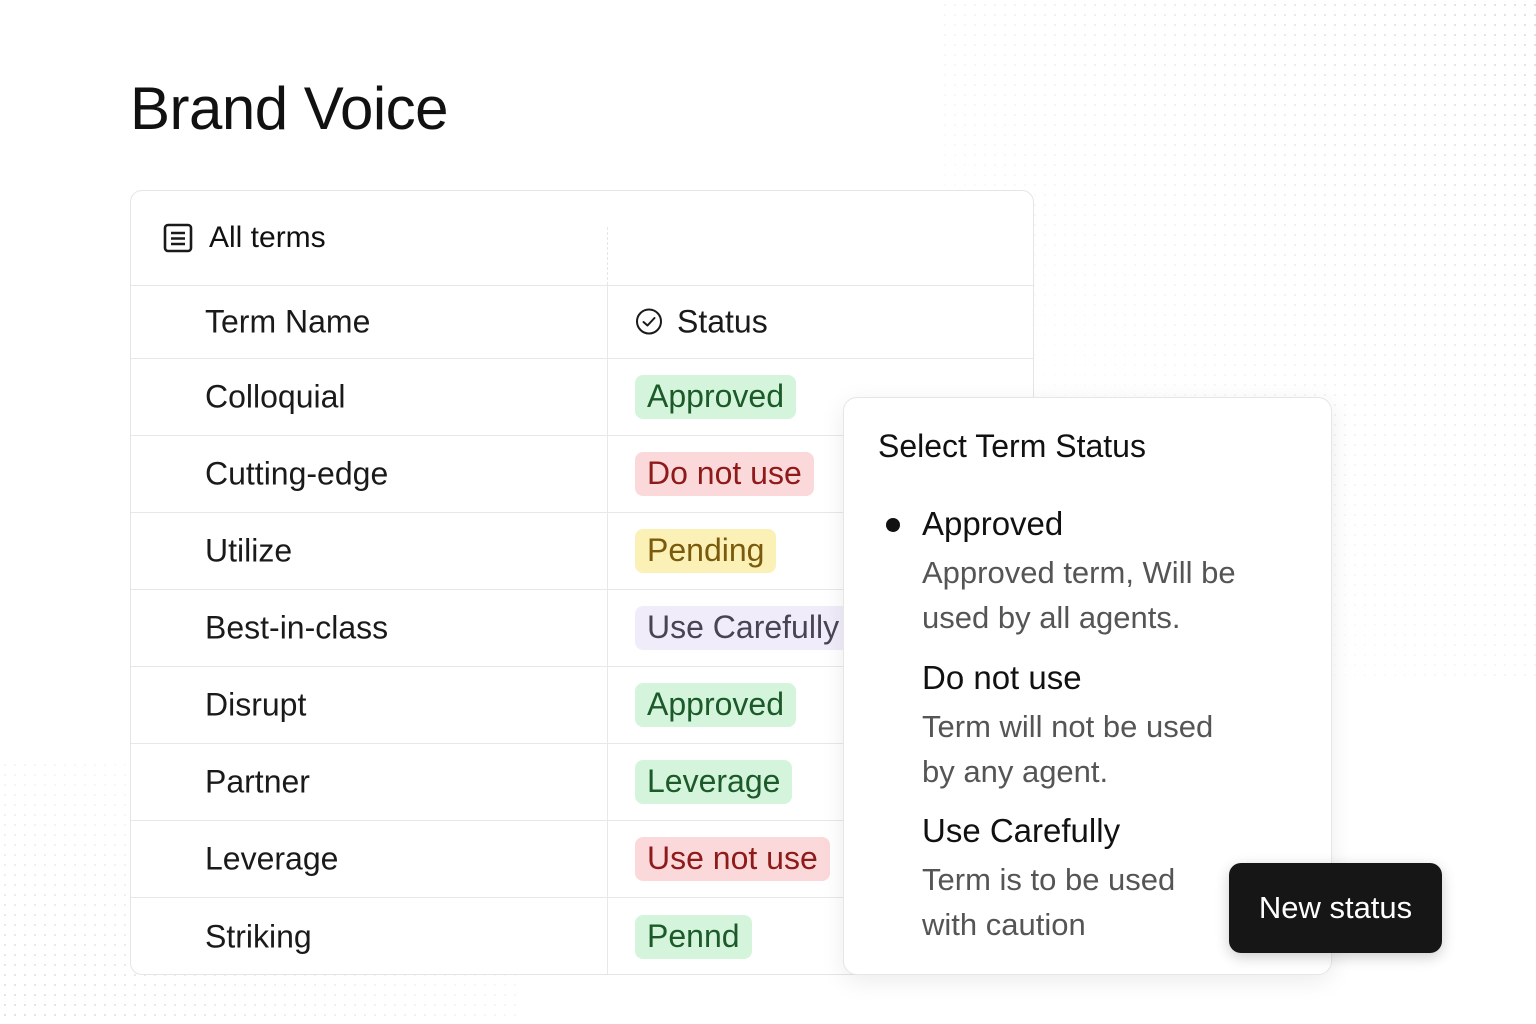 The height and width of the screenshot is (1024, 1536). What do you see at coordinates (1015, 771) in the screenshot?
I see `option-description-line: by any agent.` at bounding box center [1015, 771].